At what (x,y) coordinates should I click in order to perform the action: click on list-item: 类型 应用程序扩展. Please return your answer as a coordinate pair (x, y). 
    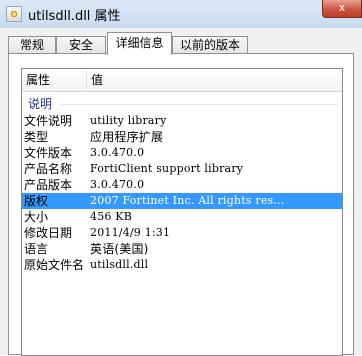
    Looking at the image, I should click on (182, 137).